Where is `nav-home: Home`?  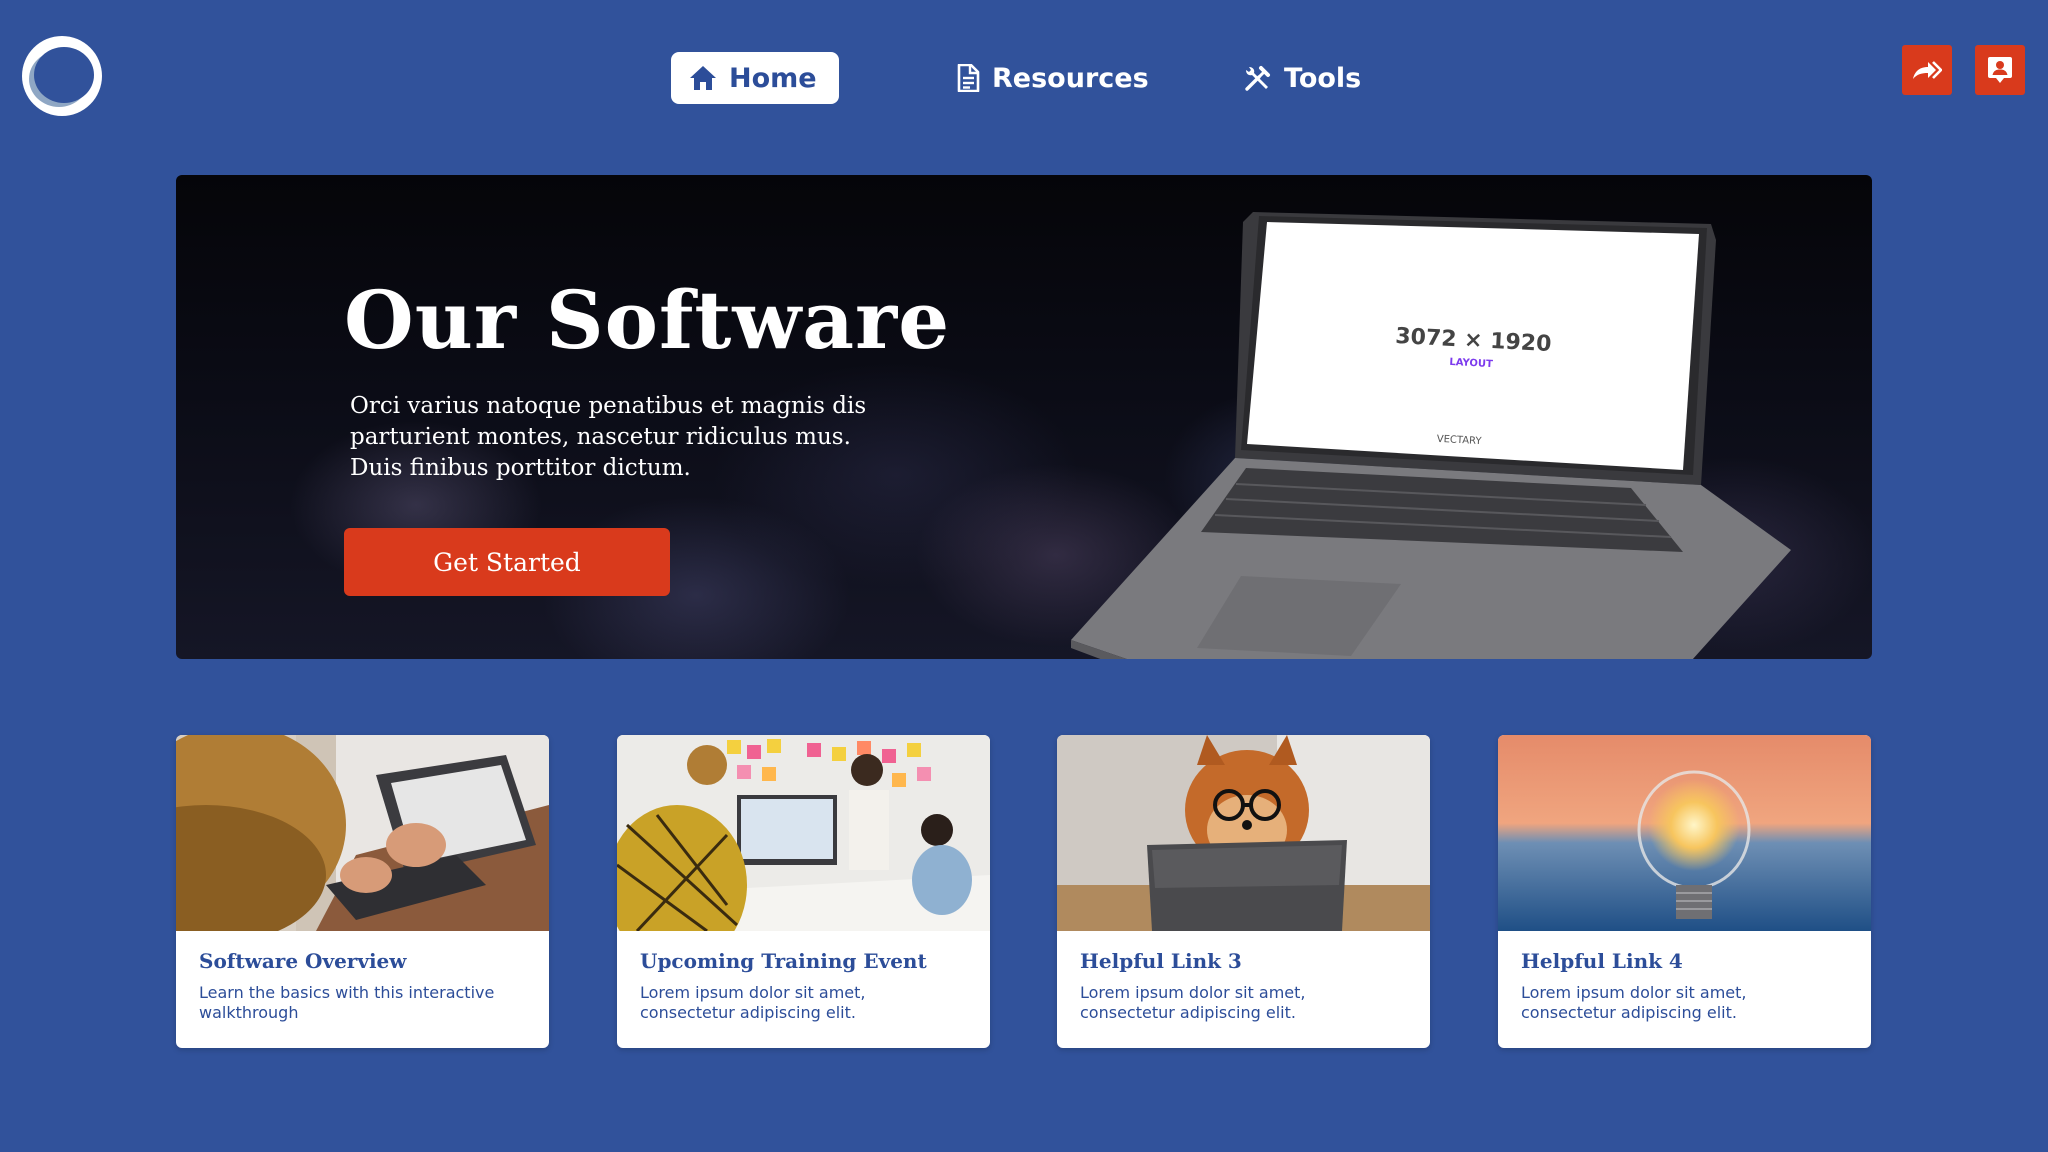 nav-home: Home is located at coordinates (755, 78).